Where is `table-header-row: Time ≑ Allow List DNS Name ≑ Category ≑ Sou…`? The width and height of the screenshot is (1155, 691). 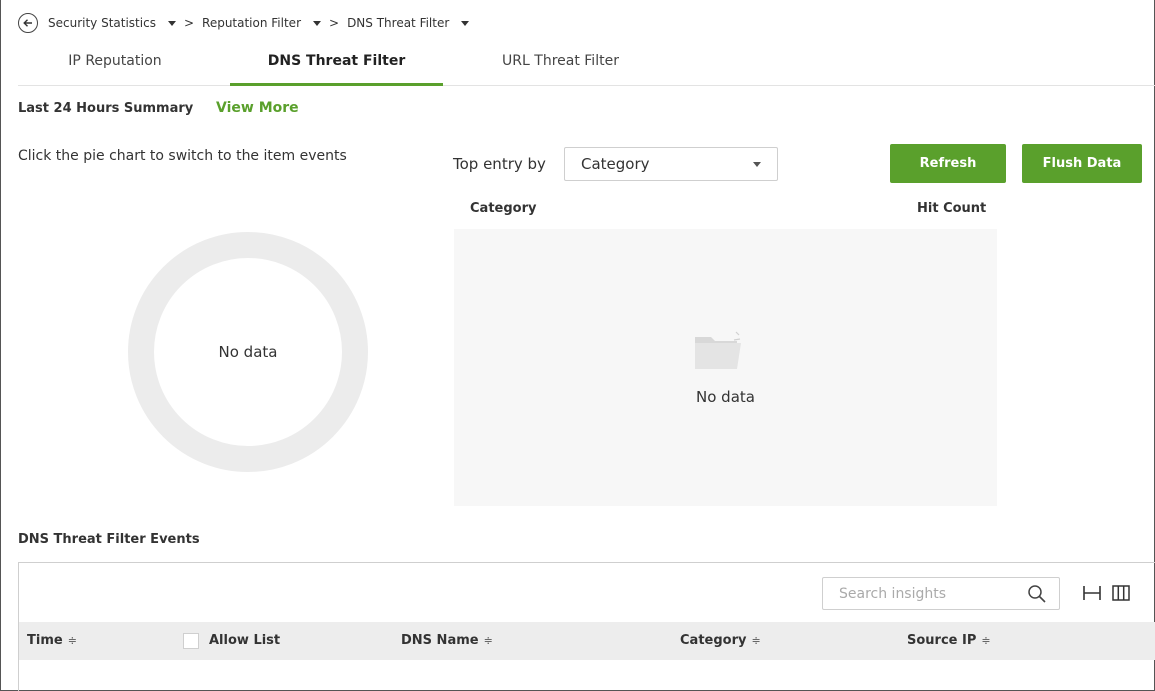
table-header-row: Time ≑ Allow List DNS Name ≑ Category ≑ Sou… is located at coordinates (587, 641).